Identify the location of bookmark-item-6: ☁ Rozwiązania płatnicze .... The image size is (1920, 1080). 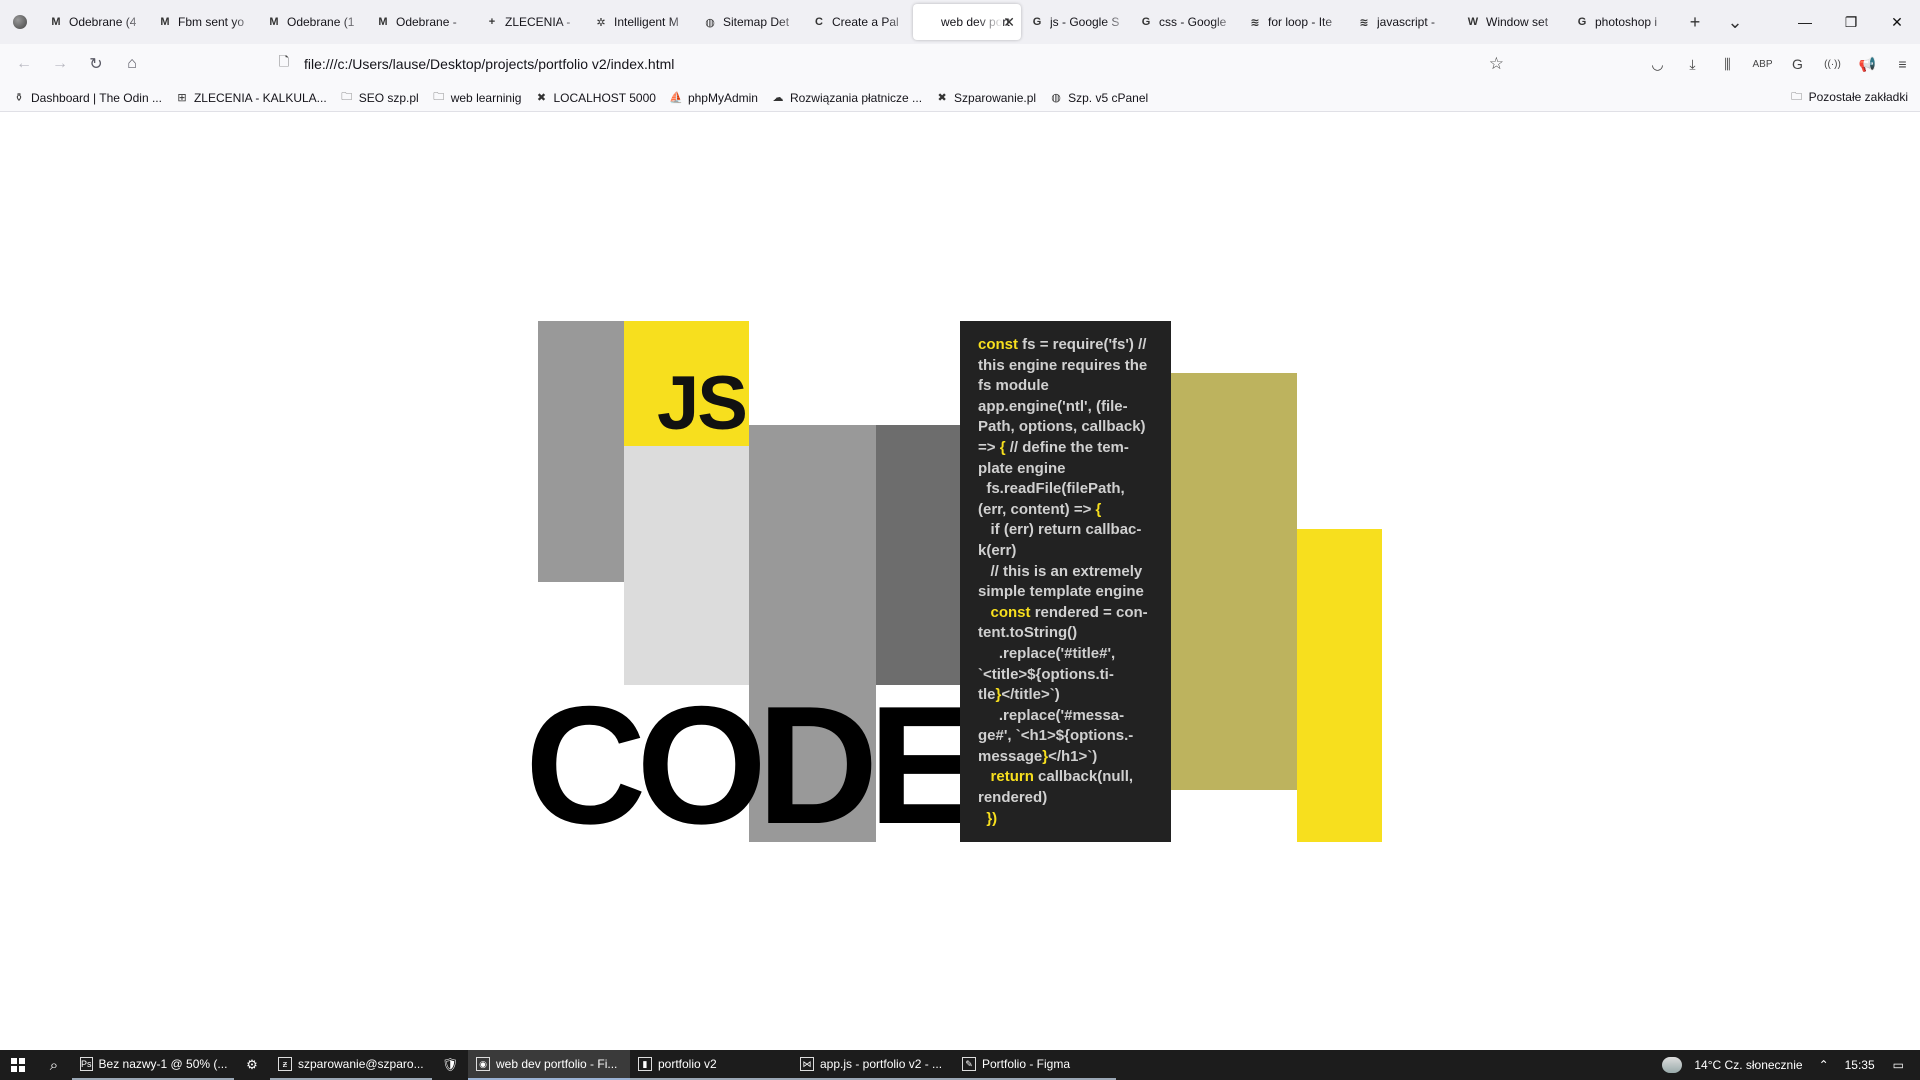
(846, 98).